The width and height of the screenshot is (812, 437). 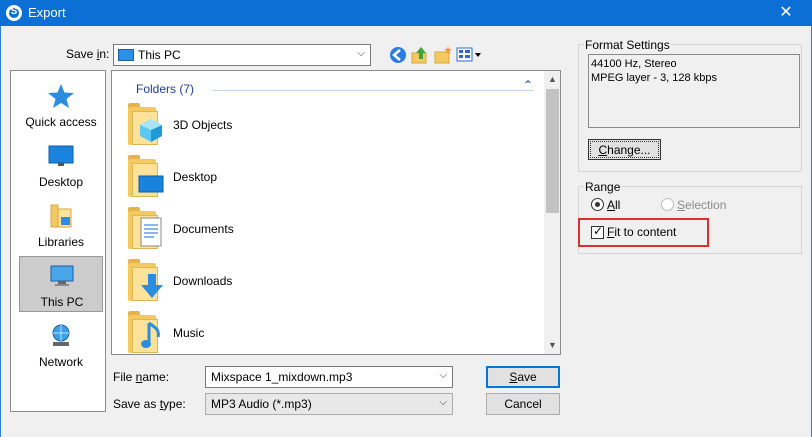 I want to click on scroll-thumb, so click(x=552, y=151).